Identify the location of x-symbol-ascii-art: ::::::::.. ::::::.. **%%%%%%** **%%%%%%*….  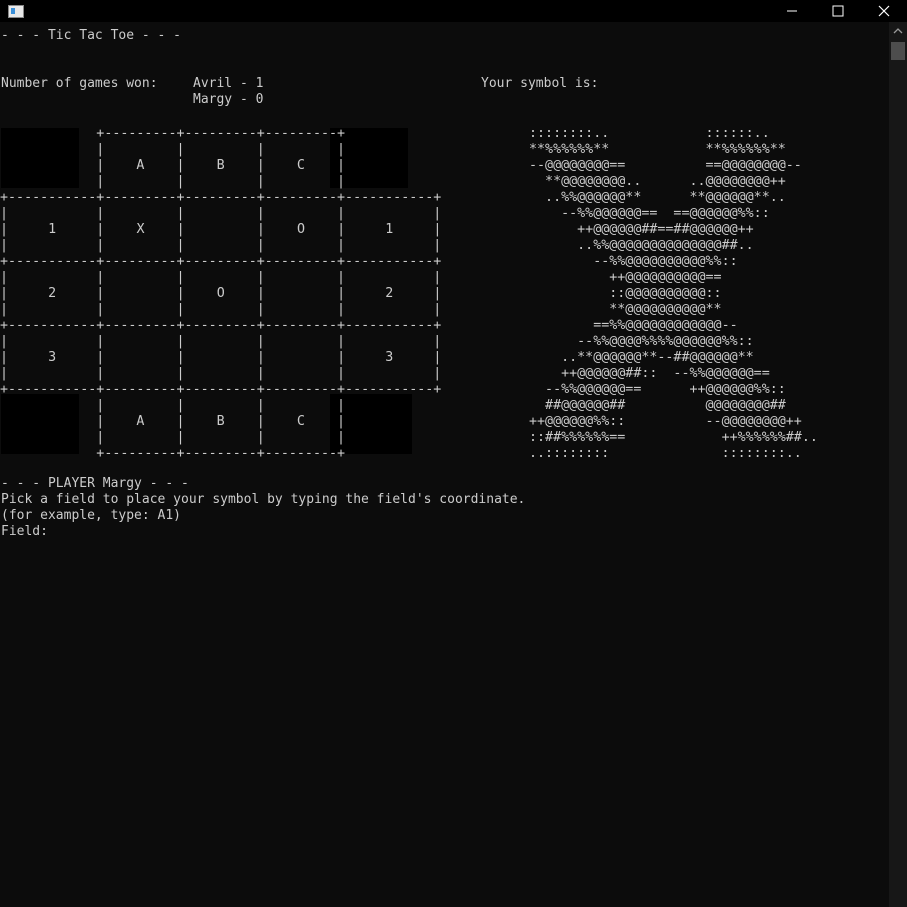
(673, 294).